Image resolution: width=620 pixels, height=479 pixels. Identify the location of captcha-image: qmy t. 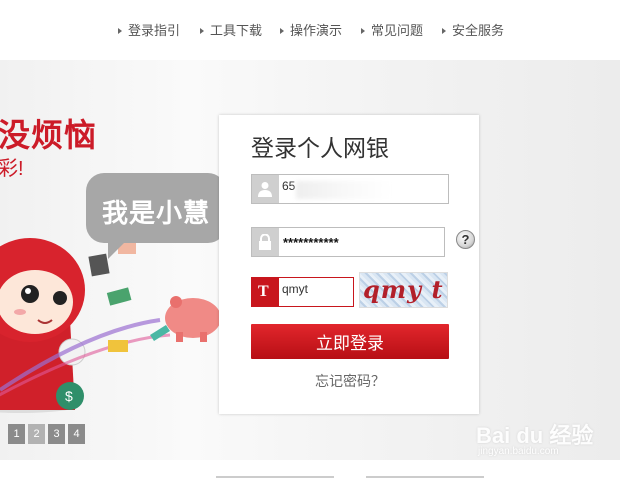
(403, 290).